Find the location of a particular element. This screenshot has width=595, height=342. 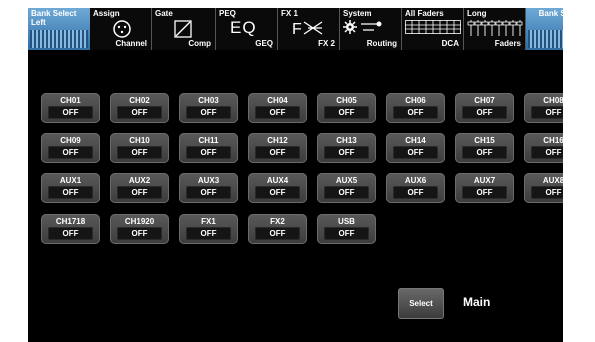

channel-strip: AUX5 OFF is located at coordinates (346, 188).